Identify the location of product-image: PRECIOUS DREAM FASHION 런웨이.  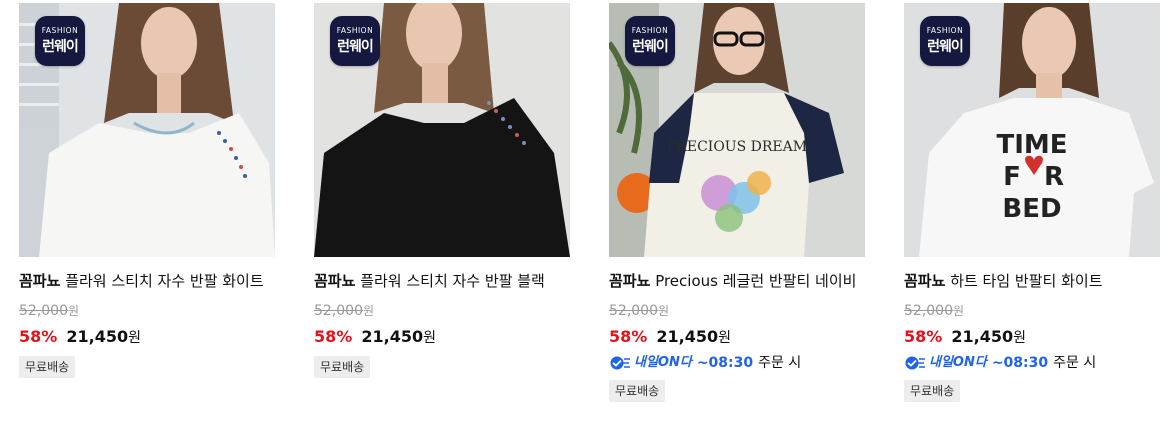
(737, 130).